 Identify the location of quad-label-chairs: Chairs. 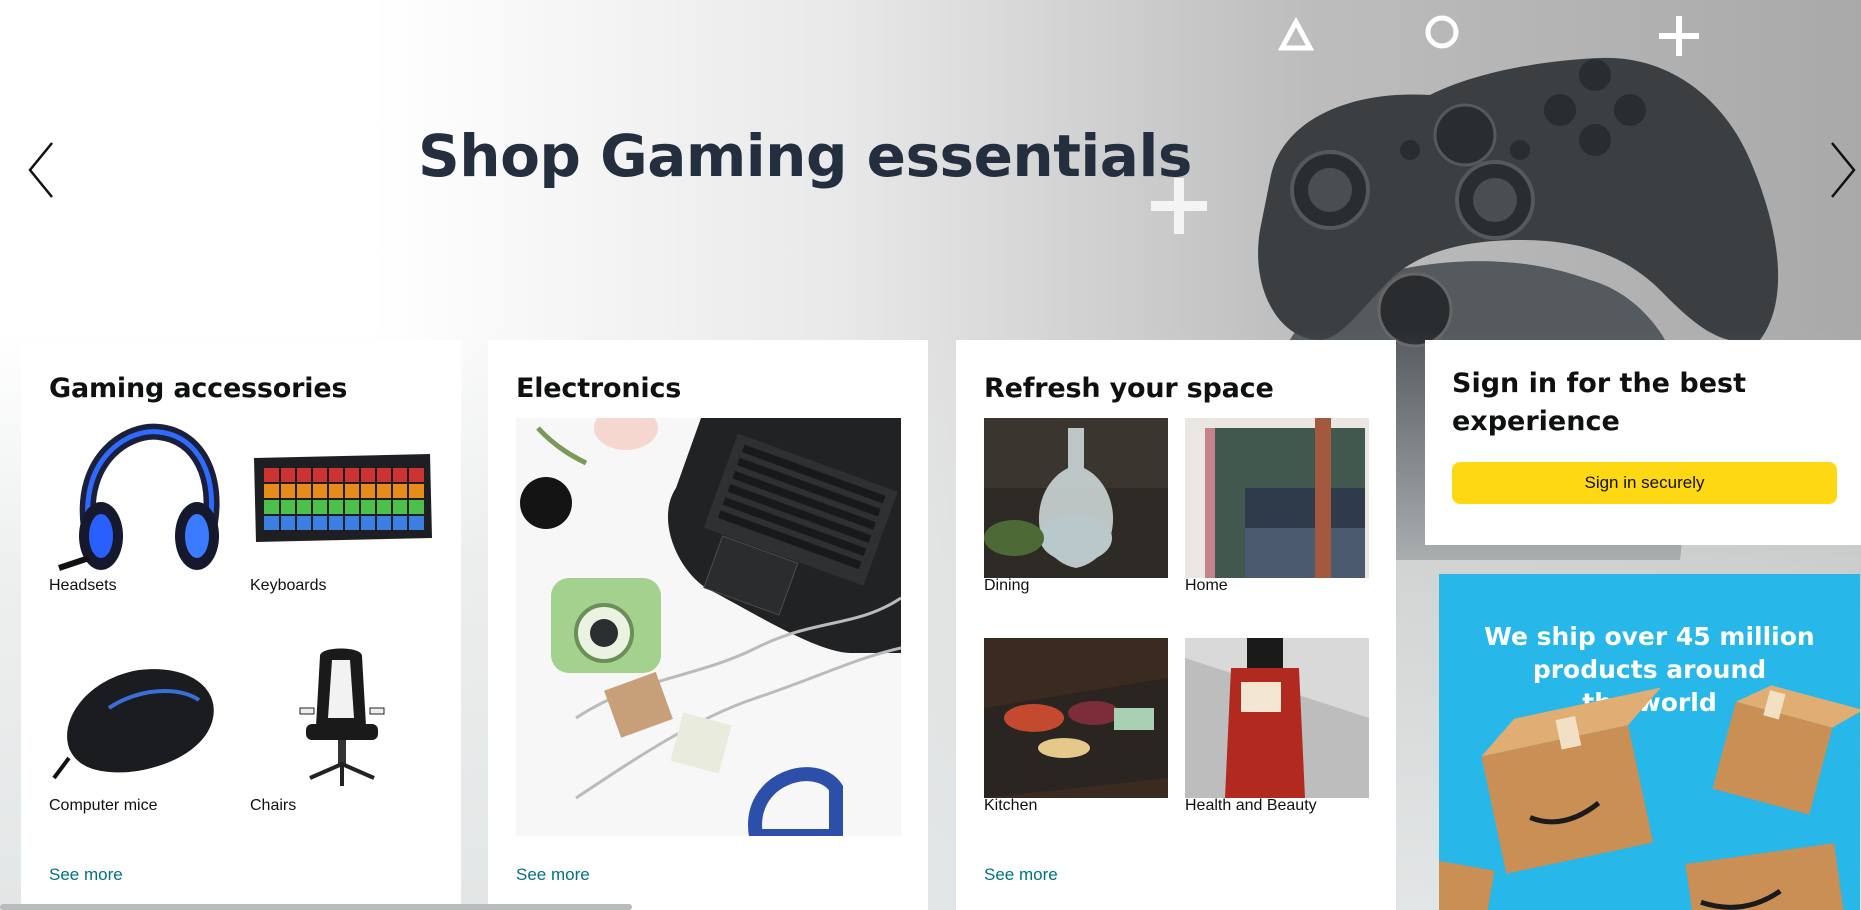
(273, 806).